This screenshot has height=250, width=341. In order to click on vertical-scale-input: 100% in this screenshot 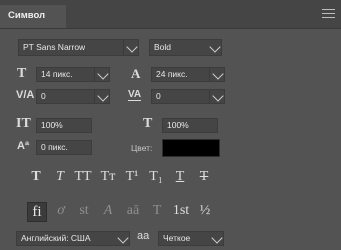, I will do `click(64, 125)`.